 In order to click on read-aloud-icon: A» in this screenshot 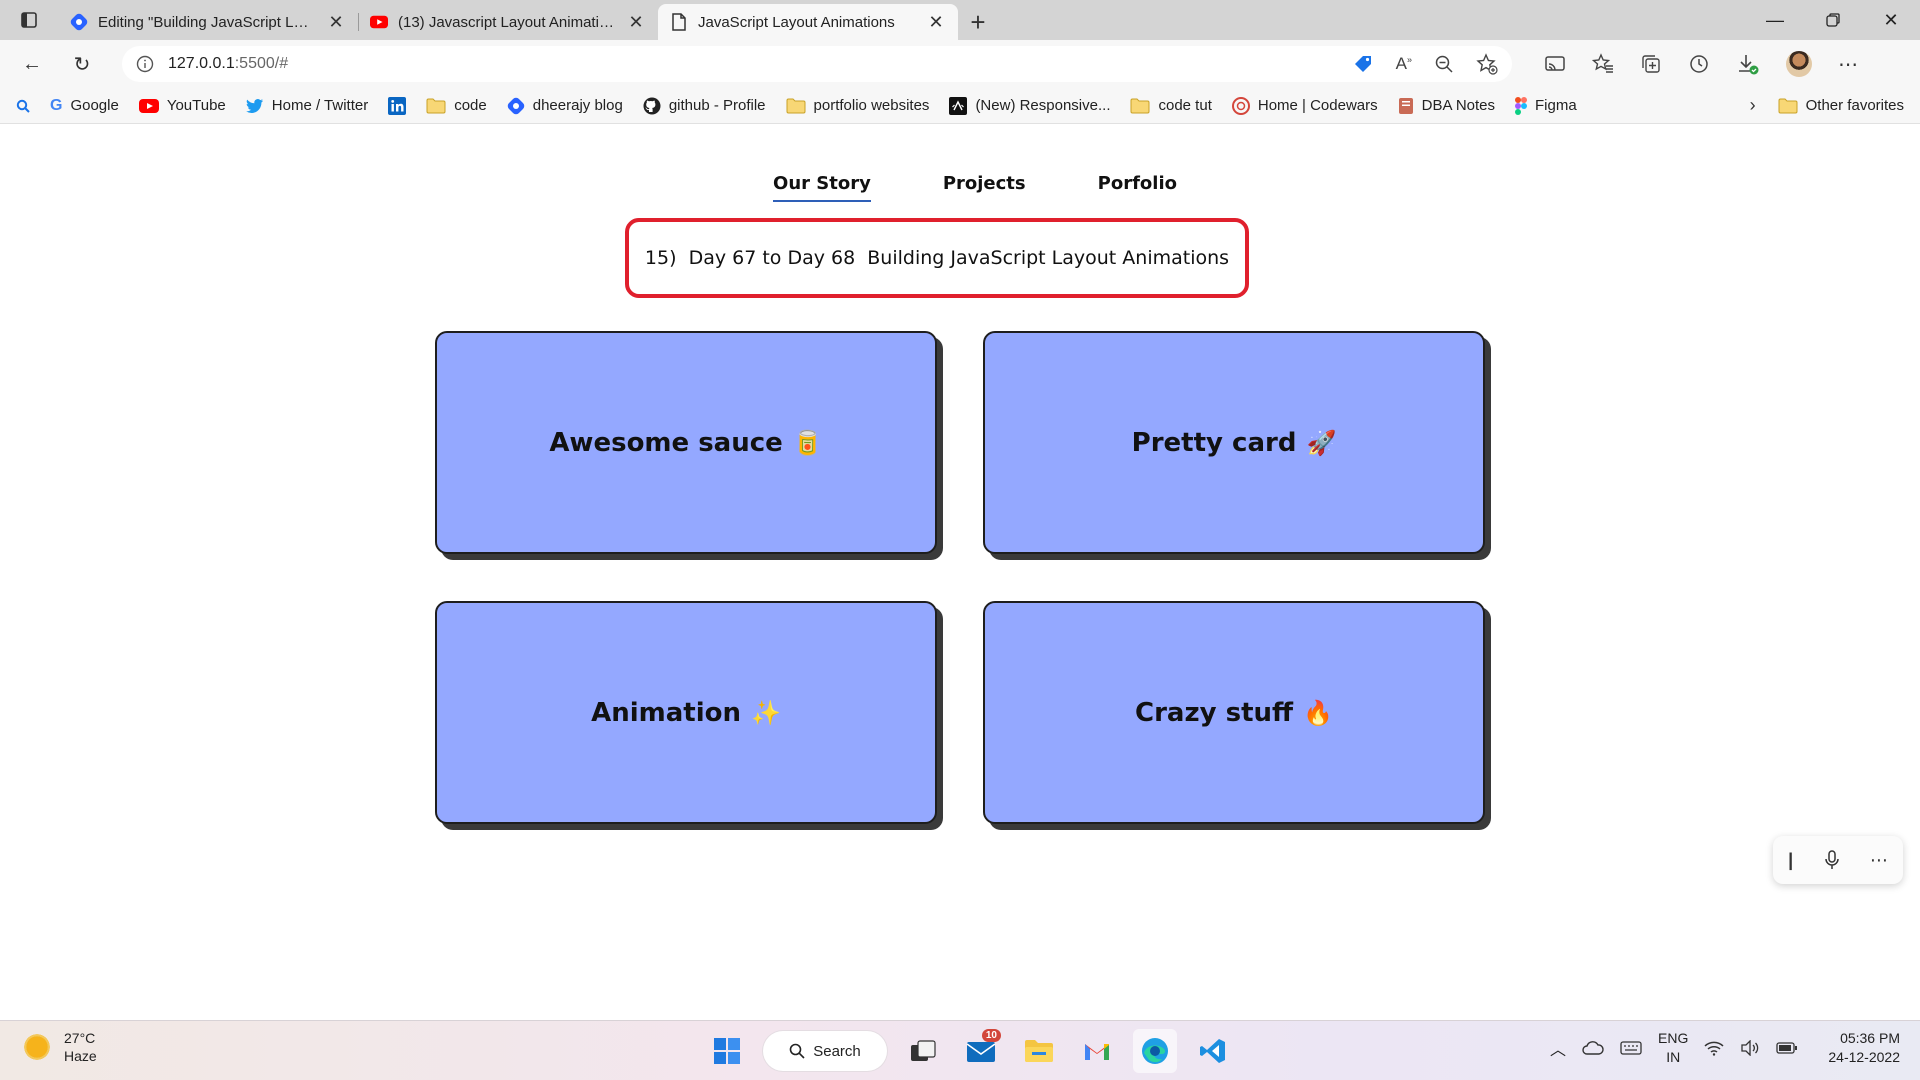, I will do `click(1404, 64)`.